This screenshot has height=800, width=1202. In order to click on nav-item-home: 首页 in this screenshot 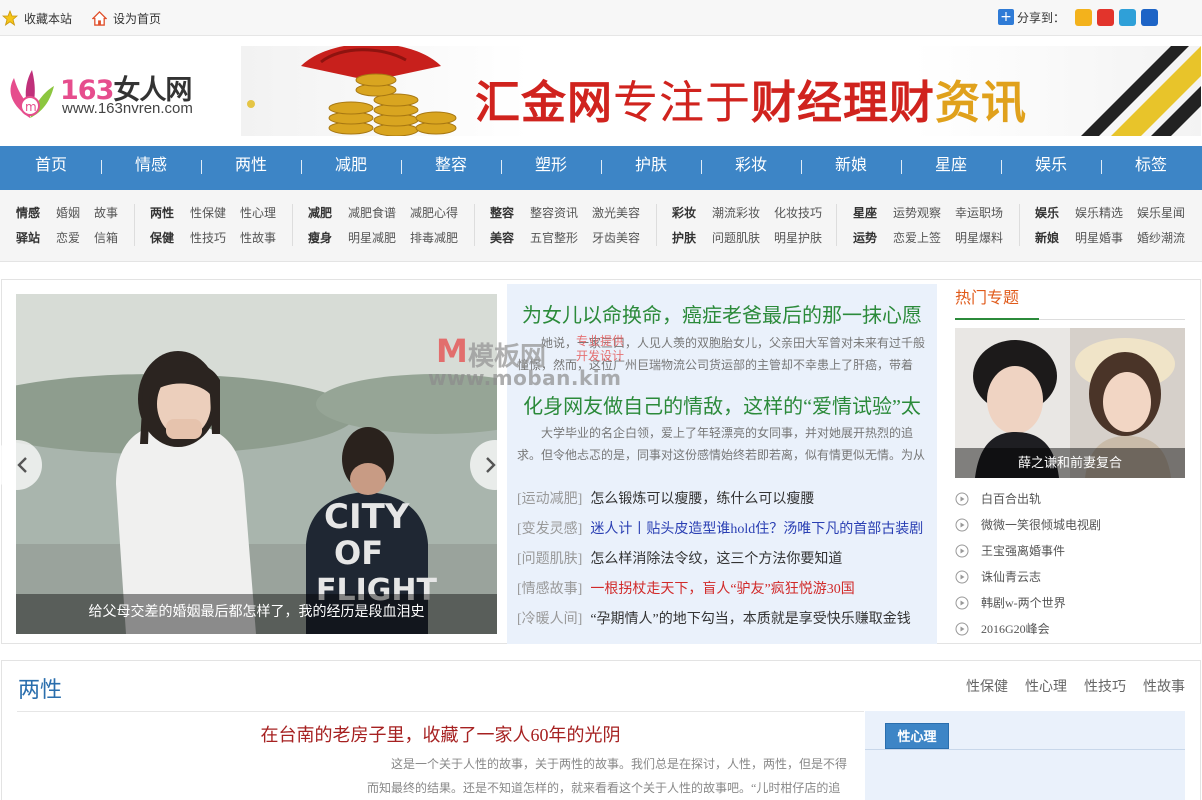, I will do `click(51, 168)`.